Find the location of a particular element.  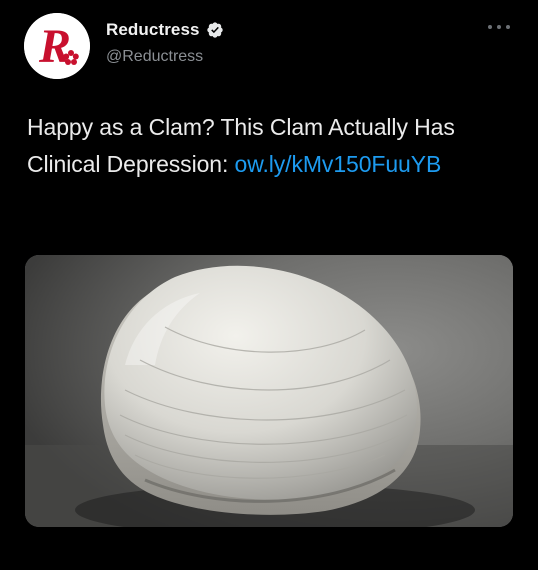

more-options-button is located at coordinates (499, 27).